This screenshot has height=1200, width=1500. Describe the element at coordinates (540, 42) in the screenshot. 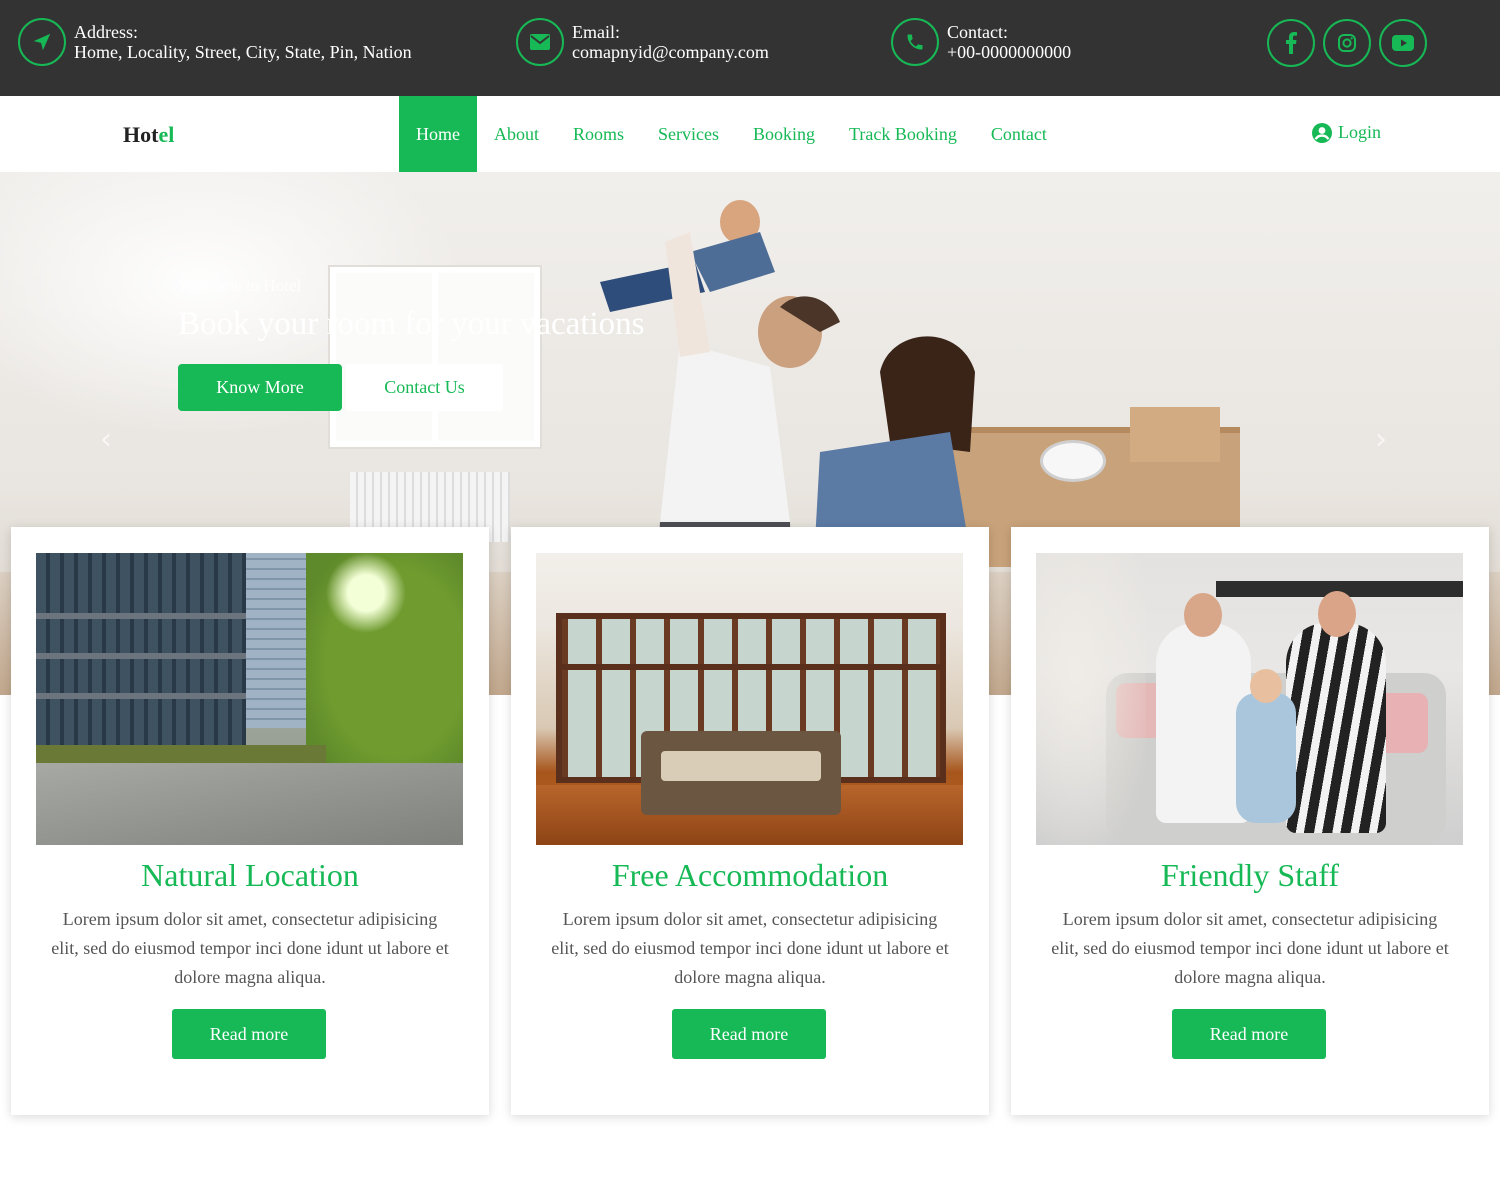

I see `envelope-icon` at that location.